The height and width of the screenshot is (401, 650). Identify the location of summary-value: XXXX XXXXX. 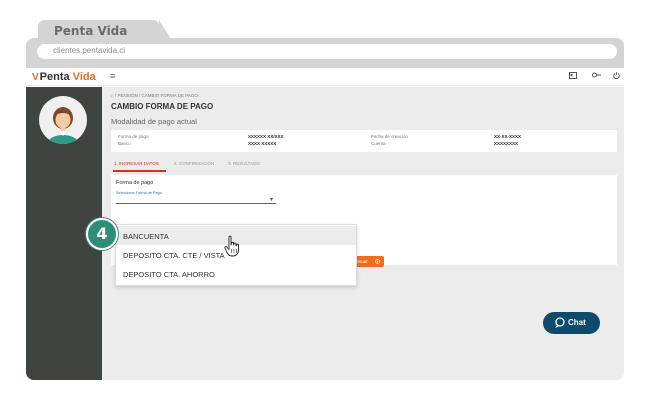
(262, 143).